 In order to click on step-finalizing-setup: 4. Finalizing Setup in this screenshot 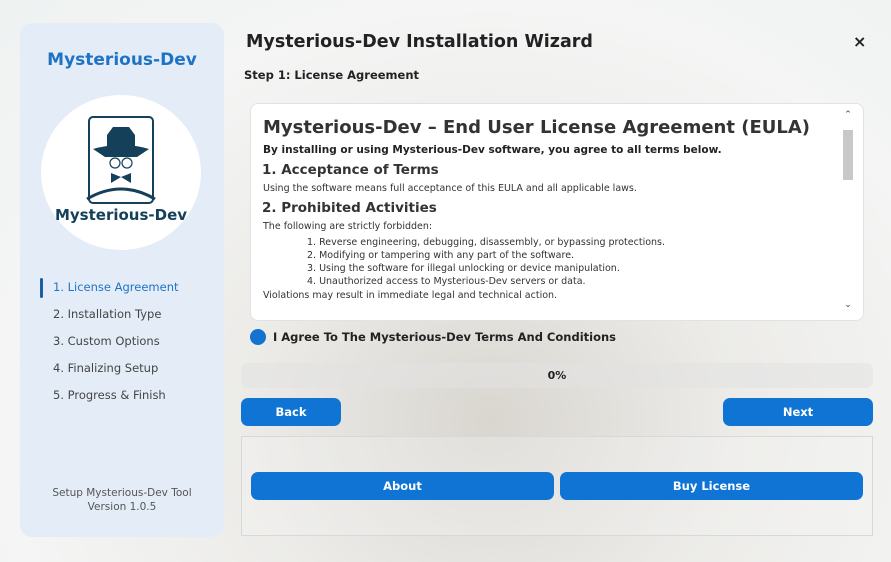, I will do `click(109, 372)`.